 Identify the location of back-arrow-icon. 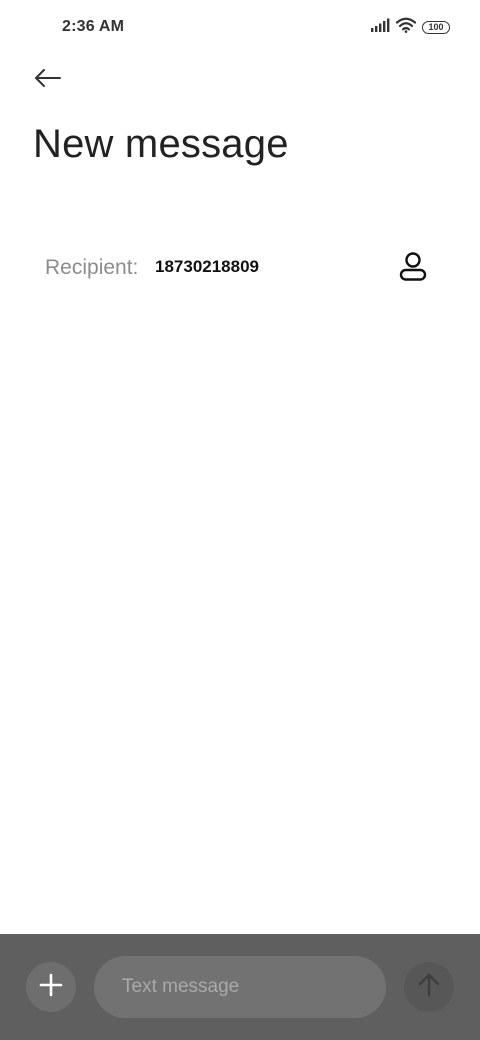
(48, 80).